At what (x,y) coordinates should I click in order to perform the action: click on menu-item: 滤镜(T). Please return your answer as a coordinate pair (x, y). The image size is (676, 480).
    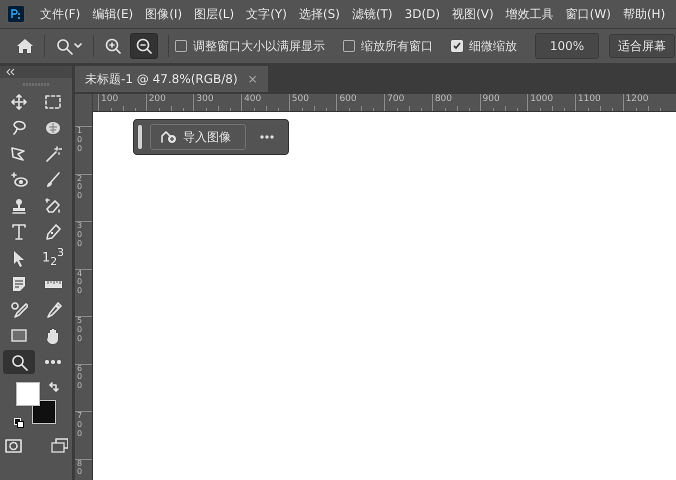
    Looking at the image, I should click on (372, 14).